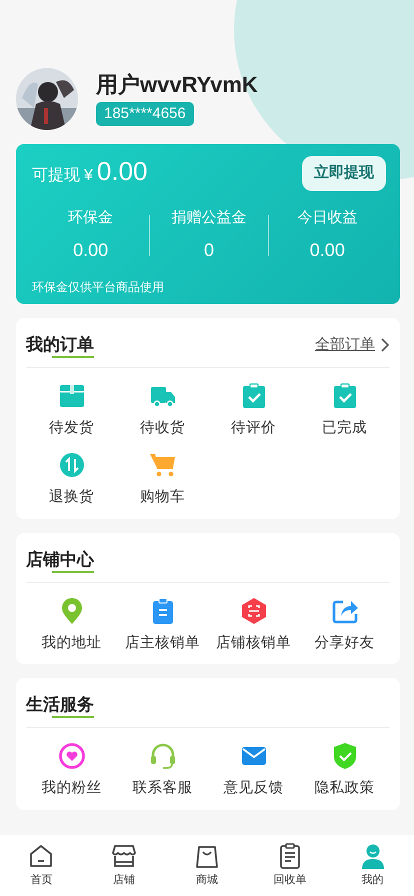  I want to click on menu-item: 待收货, so click(162, 411).